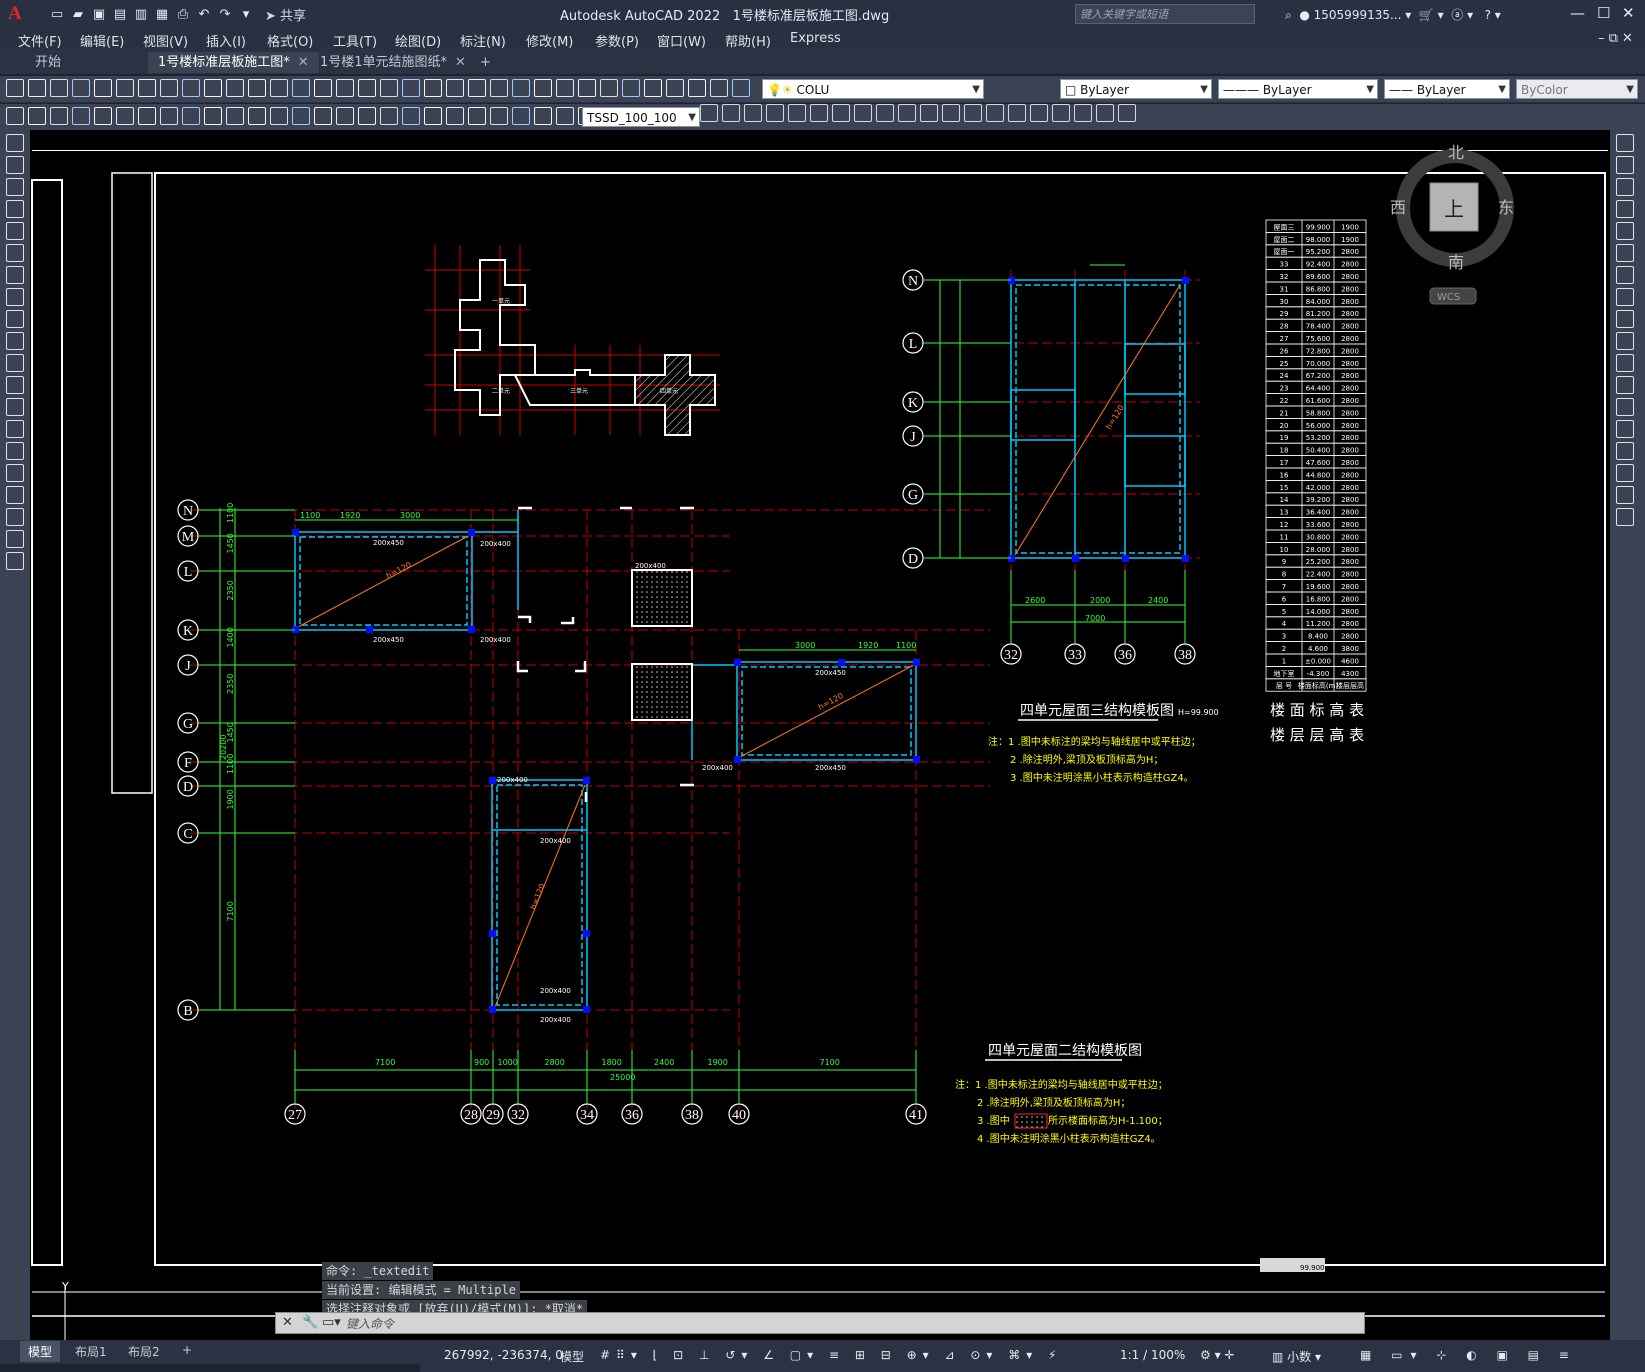 The width and height of the screenshot is (1645, 1372). I want to click on viewcube-south: 南, so click(1456, 262).